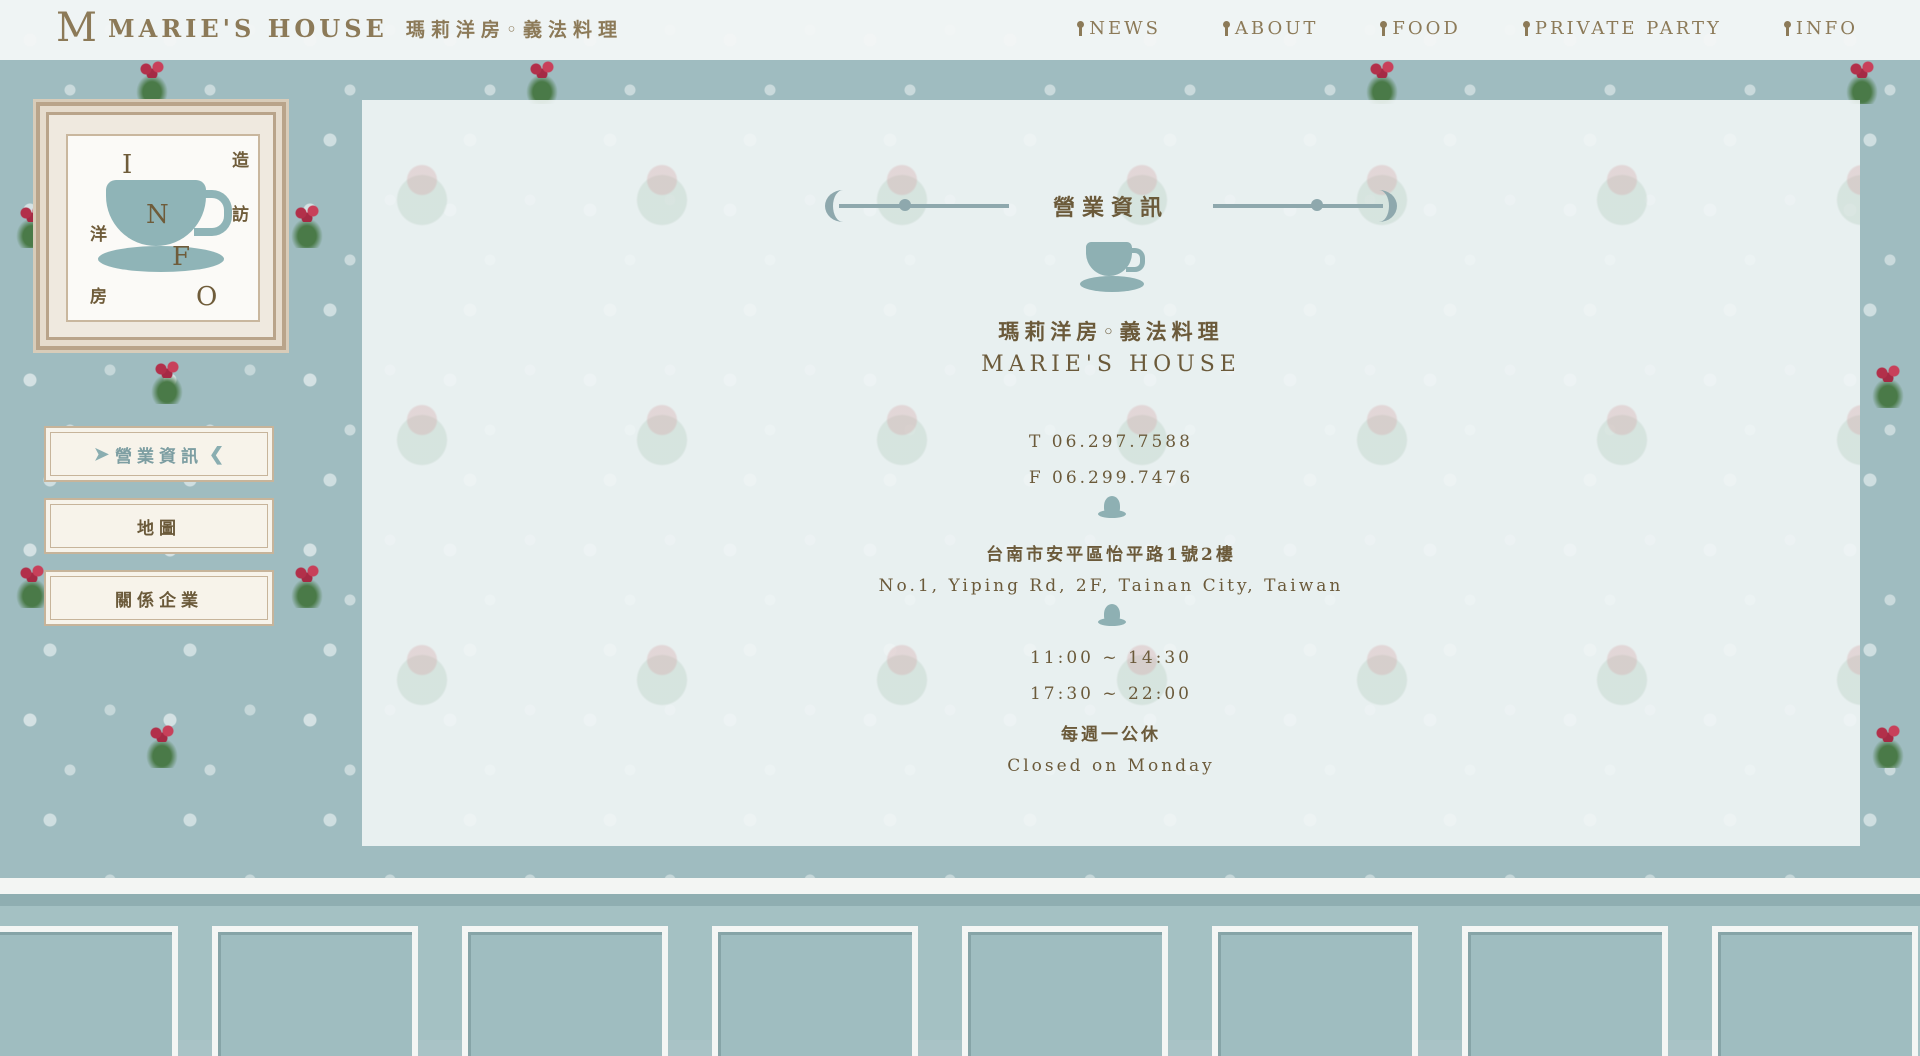 The image size is (1920, 1056). Describe the element at coordinates (76, 28) in the screenshot. I see `logo-mark: M` at that location.